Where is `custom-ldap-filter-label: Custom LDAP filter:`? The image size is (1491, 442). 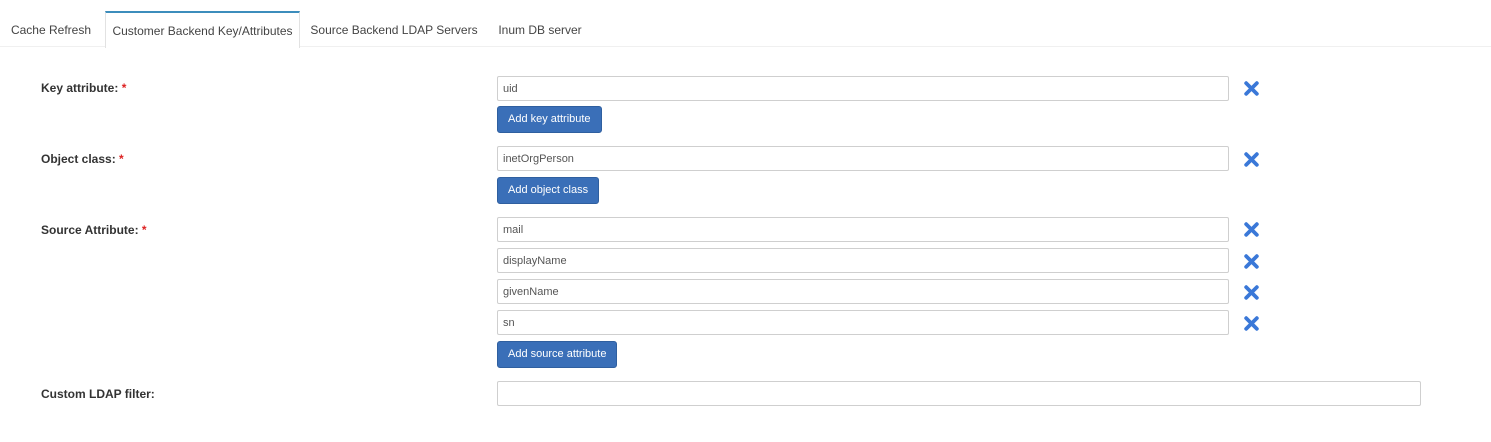 custom-ldap-filter-label: Custom LDAP filter: is located at coordinates (98, 394).